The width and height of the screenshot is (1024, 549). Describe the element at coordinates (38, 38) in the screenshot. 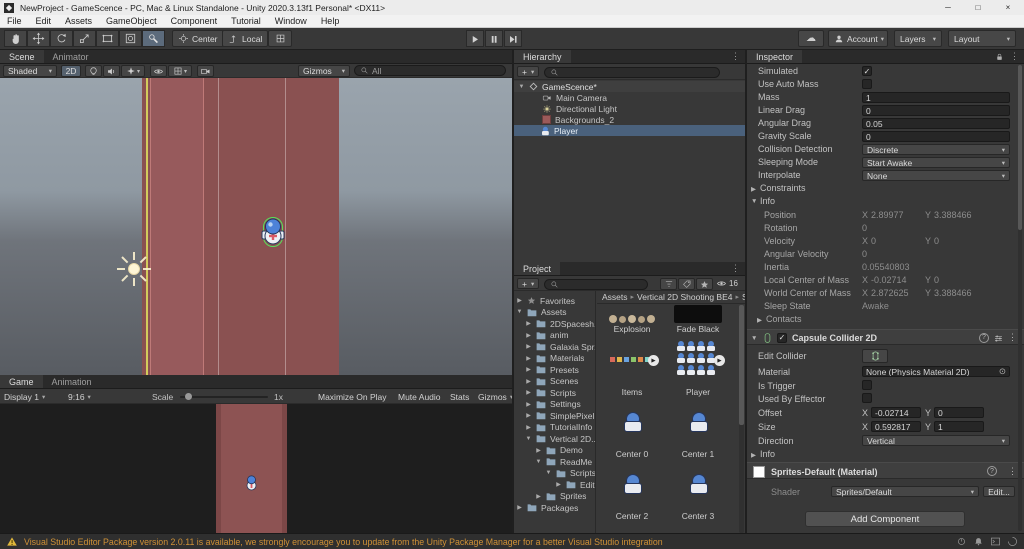

I see `move-tool-button` at that location.